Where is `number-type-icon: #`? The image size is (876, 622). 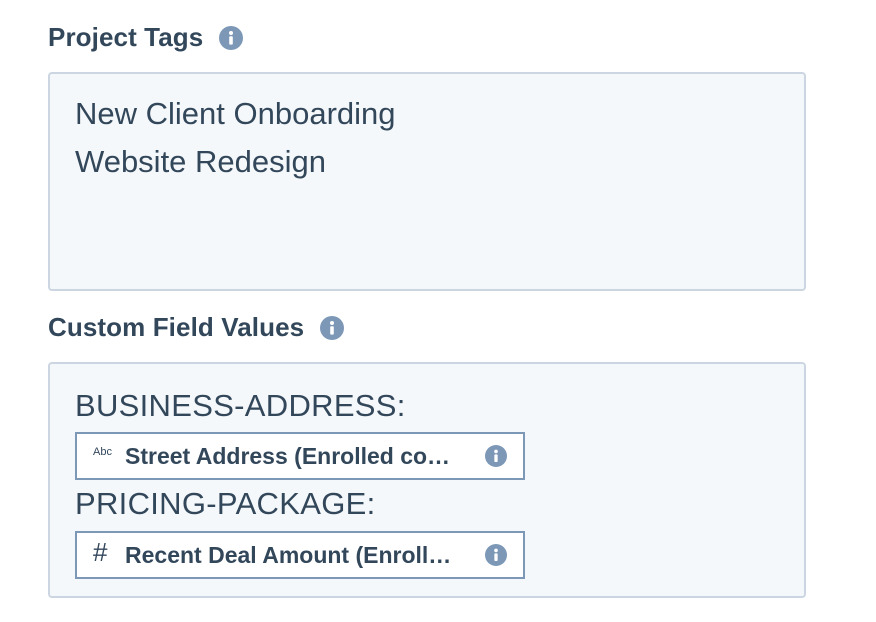
number-type-icon: # is located at coordinates (100, 552).